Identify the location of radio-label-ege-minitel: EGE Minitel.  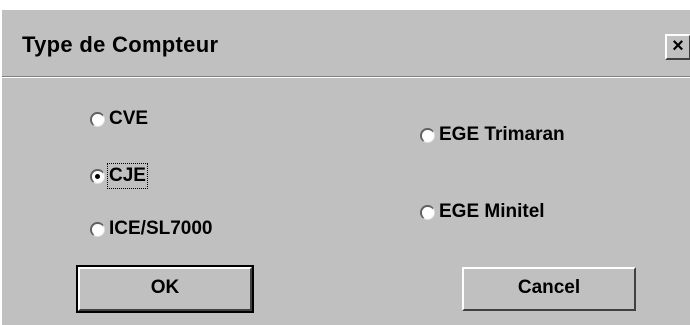
(492, 211).